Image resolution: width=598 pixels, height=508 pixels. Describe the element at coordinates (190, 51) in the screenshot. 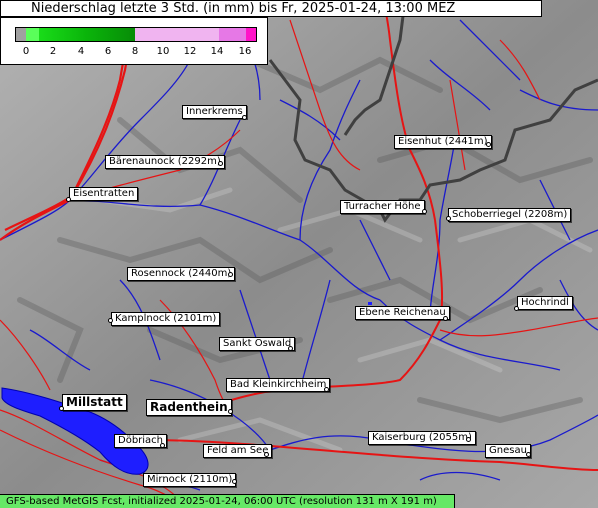

I see `legend-tick-12: 12` at that location.